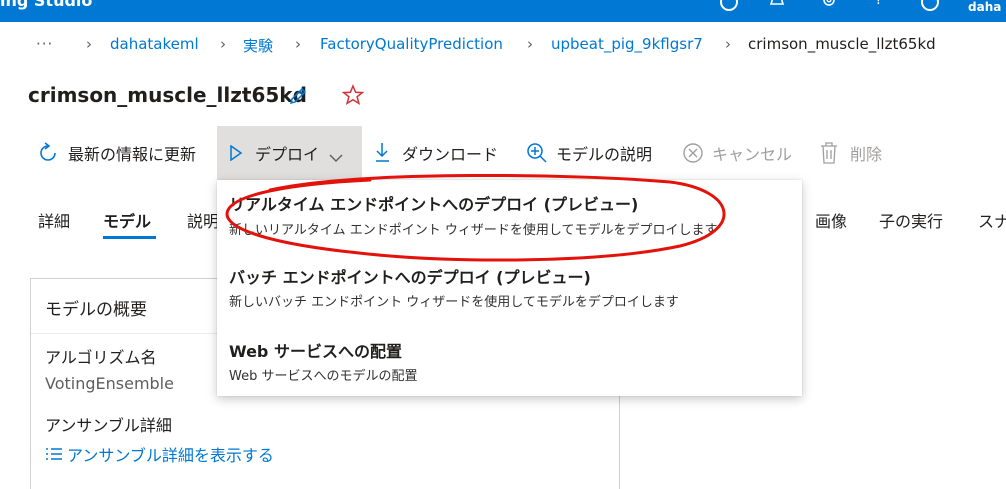 The height and width of the screenshot is (489, 1006). Describe the element at coordinates (842, 44) in the screenshot. I see `breadcrumb-current: crimson_muscle_llzt65kd` at that location.